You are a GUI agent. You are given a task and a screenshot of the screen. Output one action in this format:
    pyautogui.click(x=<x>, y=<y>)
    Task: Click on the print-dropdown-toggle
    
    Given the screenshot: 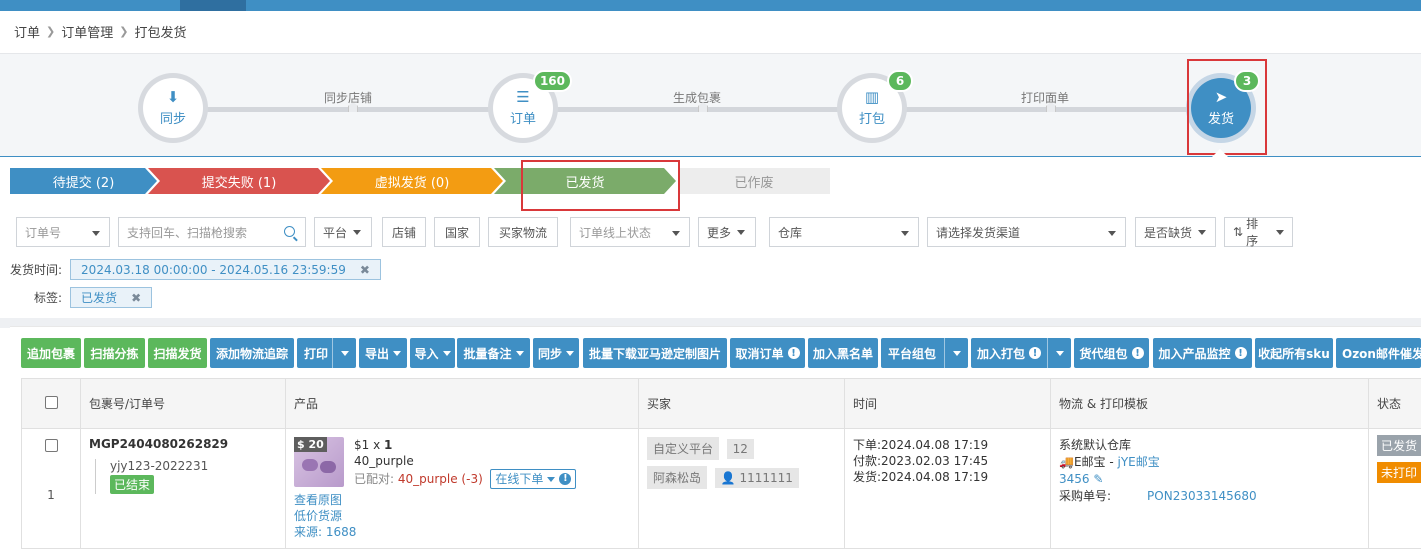 What is the action you would take?
    pyautogui.click(x=344, y=353)
    